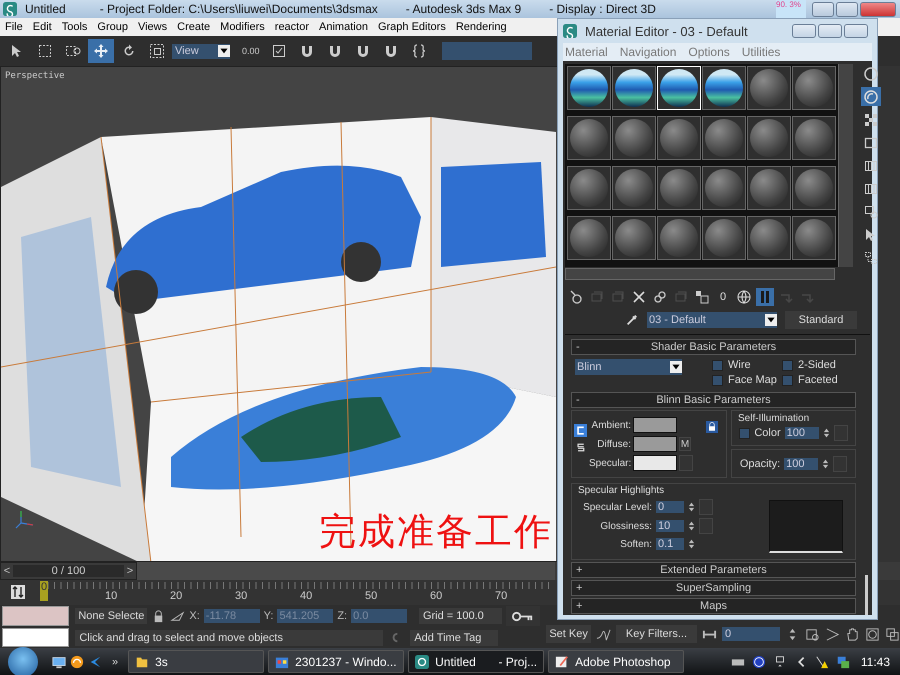 The height and width of the screenshot is (675, 900). Describe the element at coordinates (670, 526) in the screenshot. I see `parameter-field: 10` at that location.